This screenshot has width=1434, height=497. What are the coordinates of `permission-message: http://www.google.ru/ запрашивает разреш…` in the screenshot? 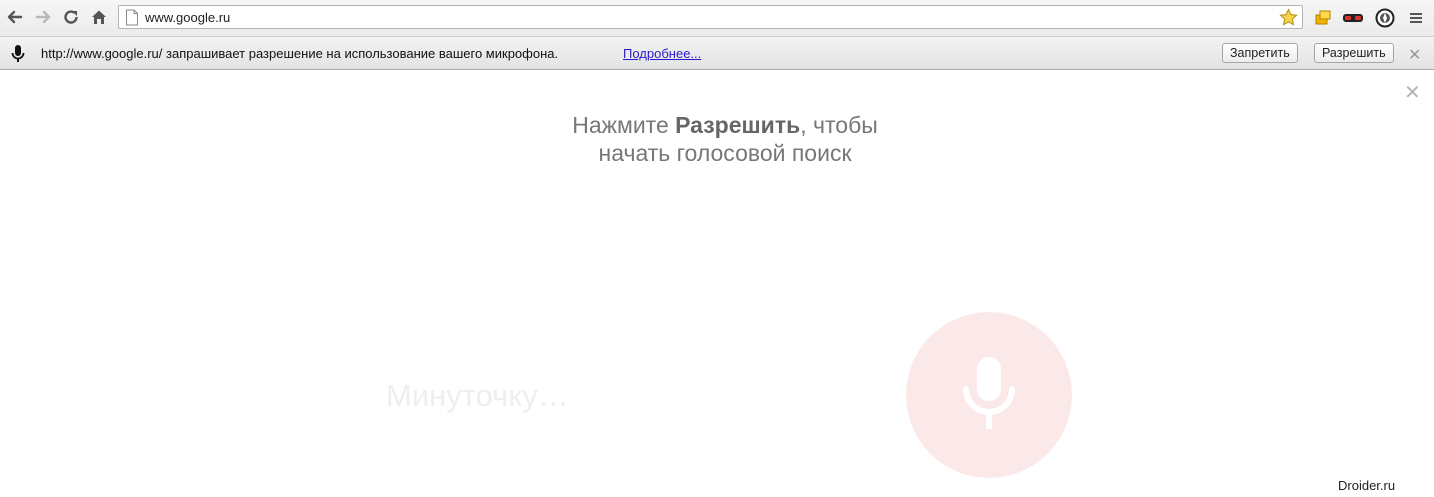 It's located at (300, 53).